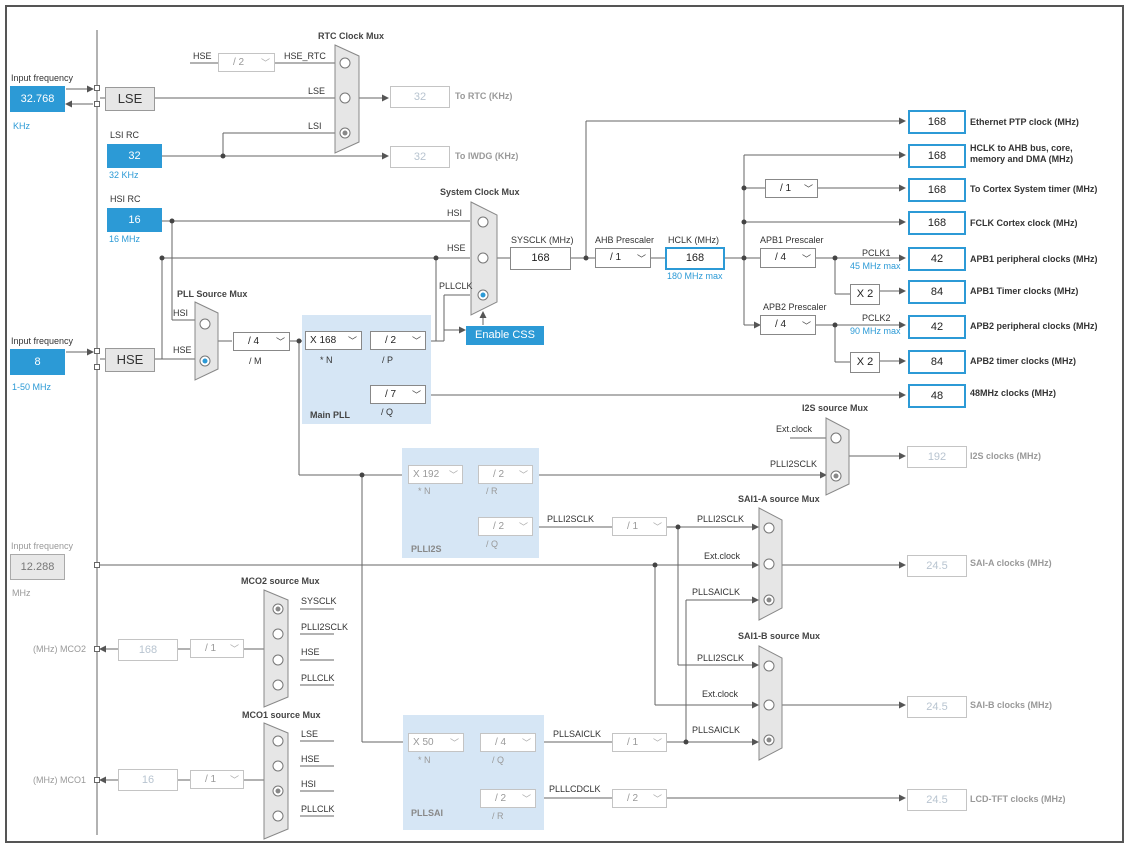 The height and width of the screenshot is (849, 1133). I want to click on ext-input-label: Input frequency, so click(42, 546).